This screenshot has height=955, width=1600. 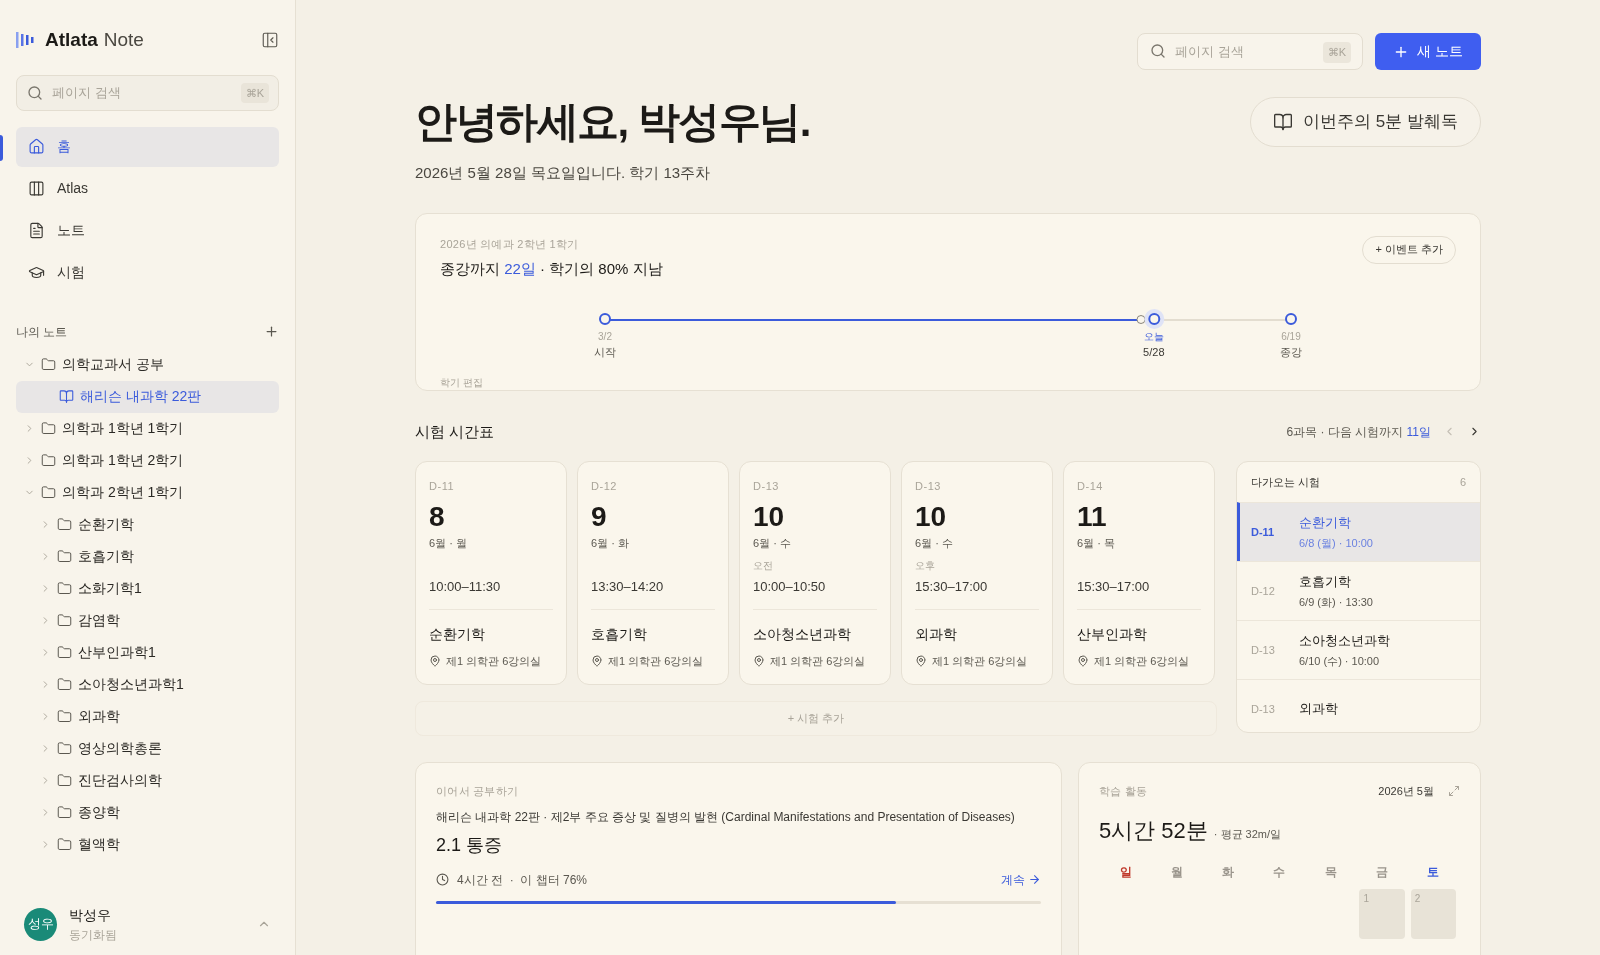 What do you see at coordinates (147, 652) in the screenshot?
I see `tree-item: 산부인과학1` at bounding box center [147, 652].